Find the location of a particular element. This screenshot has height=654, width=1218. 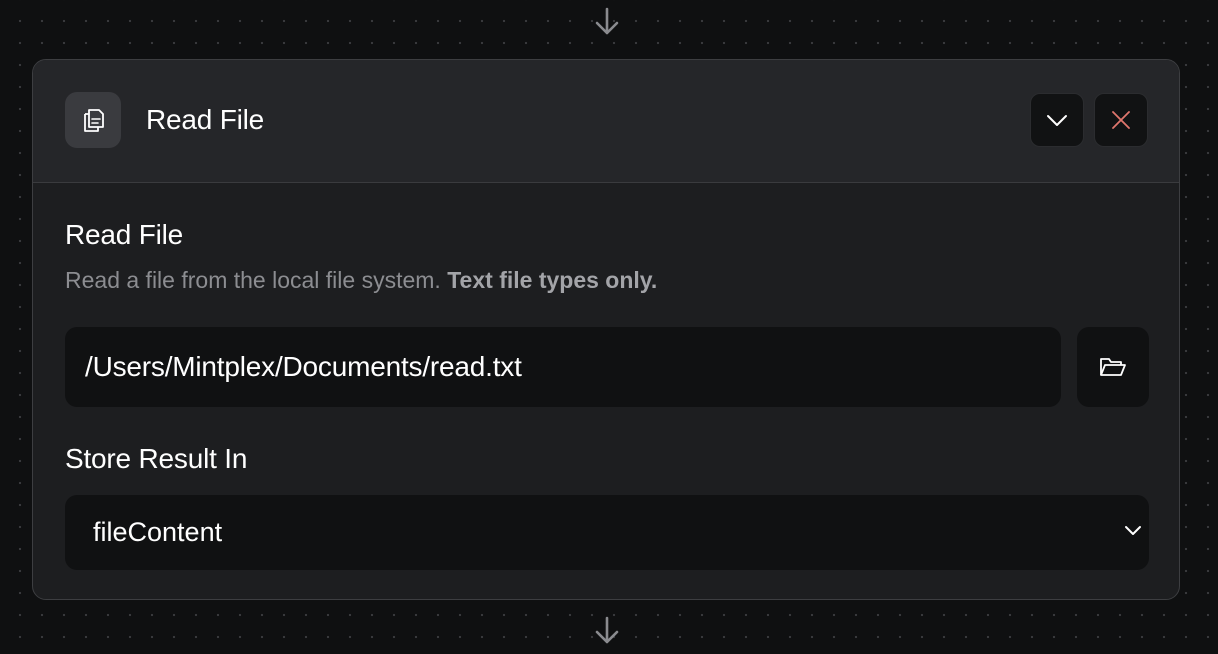

file-copy-icon is located at coordinates (93, 120).